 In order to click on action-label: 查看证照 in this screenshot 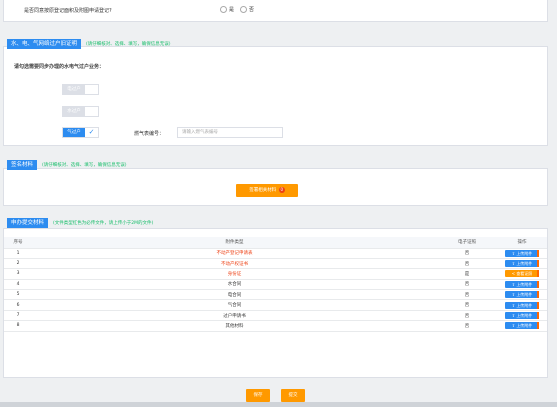, I will do `click(524, 274)`.